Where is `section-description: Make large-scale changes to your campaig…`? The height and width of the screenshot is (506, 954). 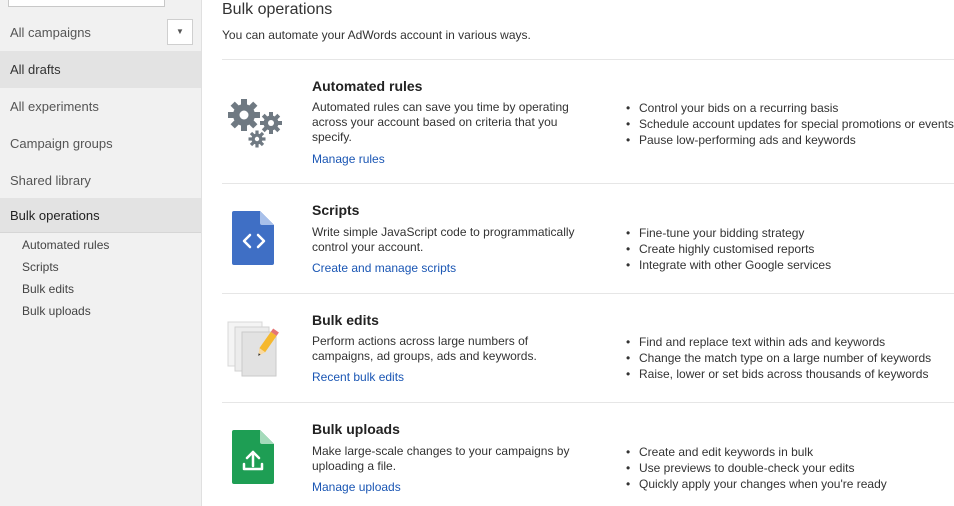 section-description: Make large-scale changes to your campaig… is located at coordinates (441, 458).